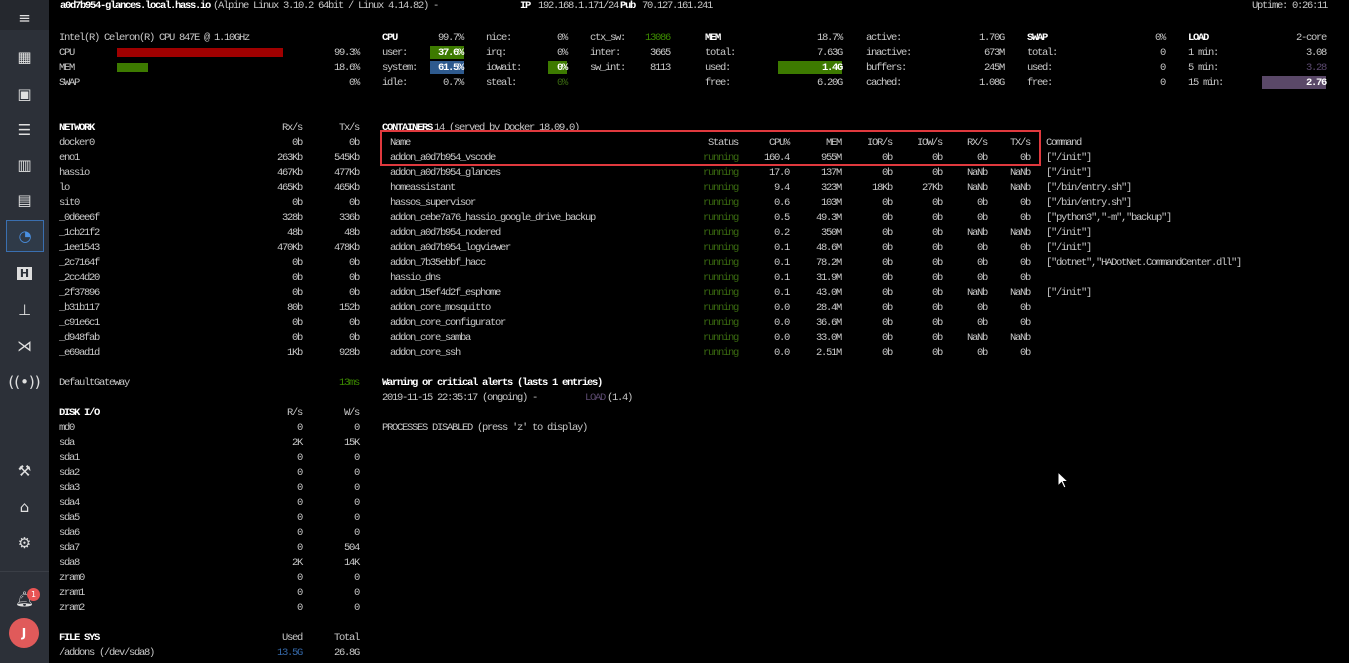 This screenshot has width=1349, height=663. I want to click on load-cores: 2-core, so click(1311, 38).